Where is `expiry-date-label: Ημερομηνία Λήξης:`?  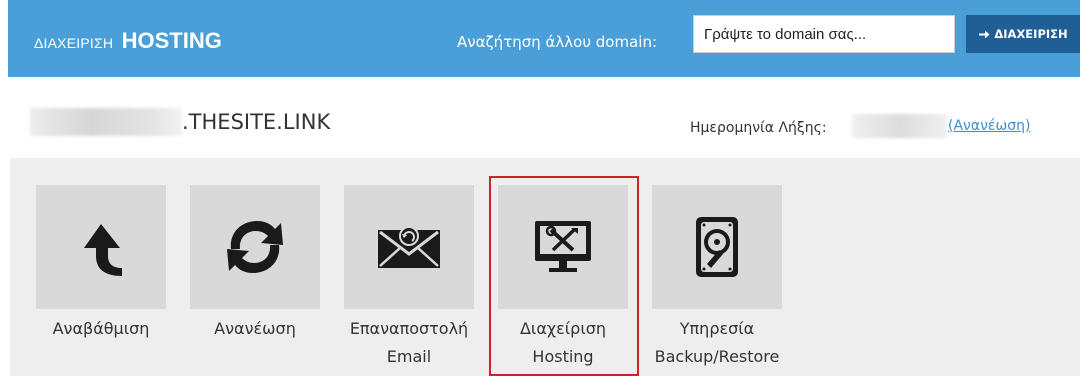
expiry-date-label: Ημερομηνία Λήξης: is located at coordinates (758, 128).